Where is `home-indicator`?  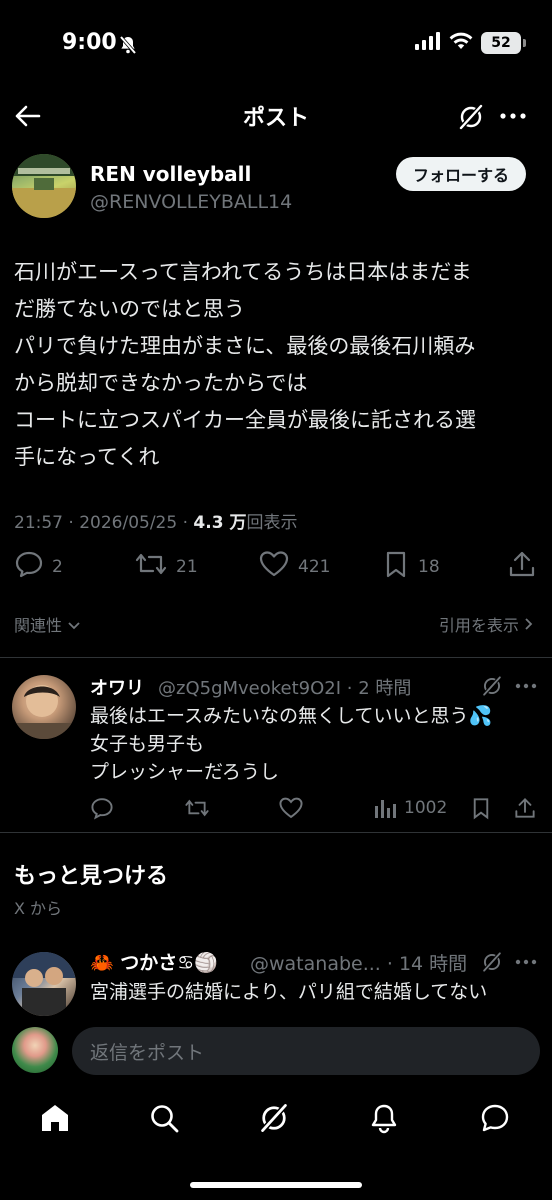 home-indicator is located at coordinates (276, 1185).